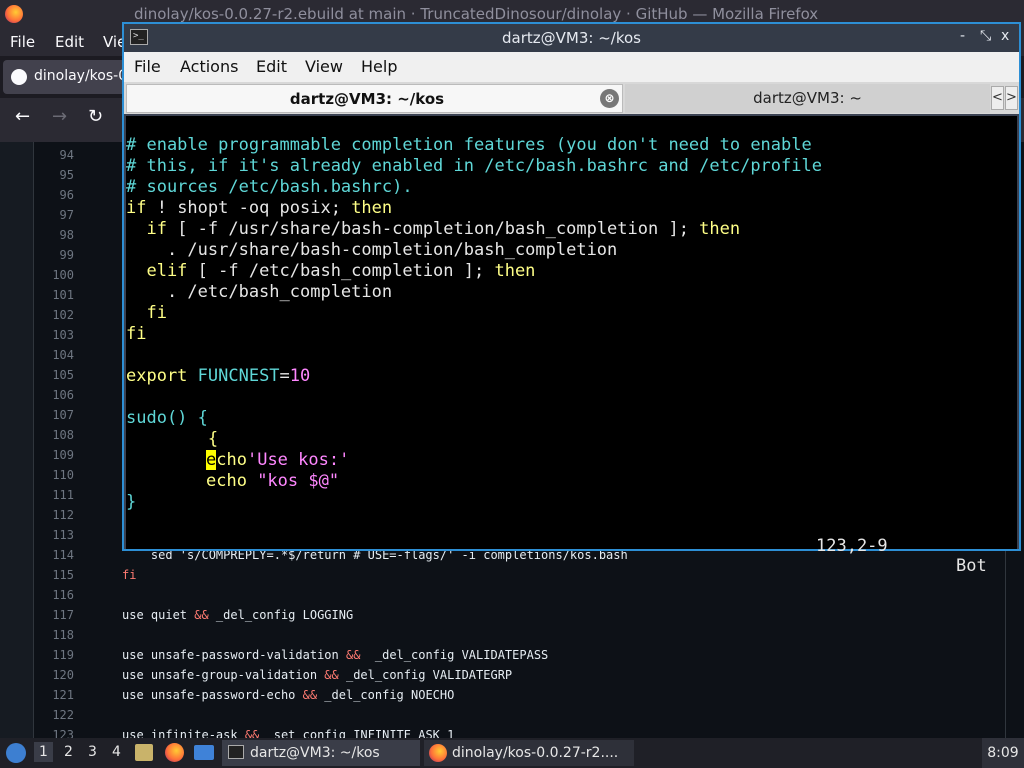 The width and height of the screenshot is (1024, 768). Describe the element at coordinates (367, 99) in the screenshot. I see `terminal-tab-label: dartz@VM3: ~/kos` at that location.